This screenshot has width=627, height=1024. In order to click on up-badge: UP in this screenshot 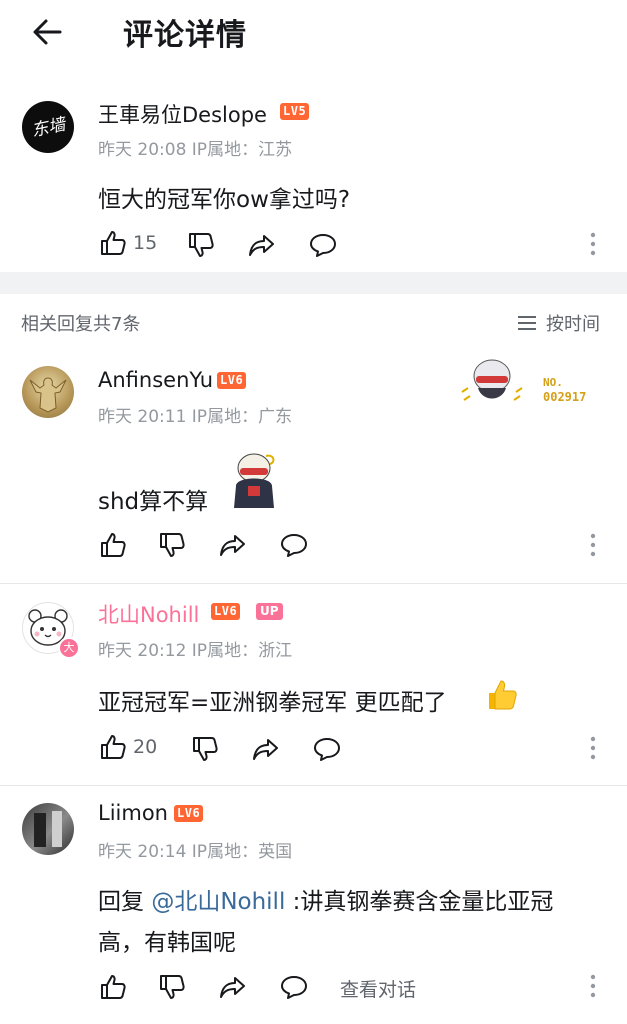, I will do `click(269, 611)`.